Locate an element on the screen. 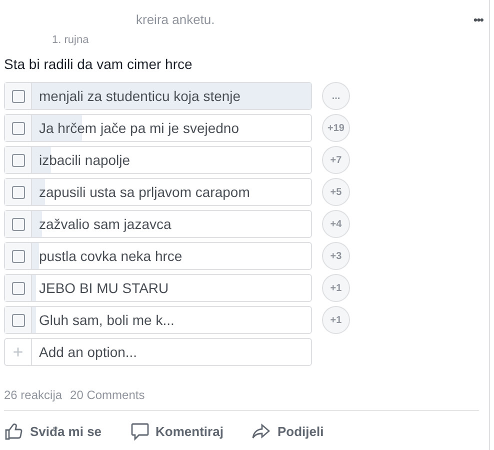 This screenshot has height=450, width=494. option-label: menjali za studenticu koja stenje is located at coordinates (139, 96).